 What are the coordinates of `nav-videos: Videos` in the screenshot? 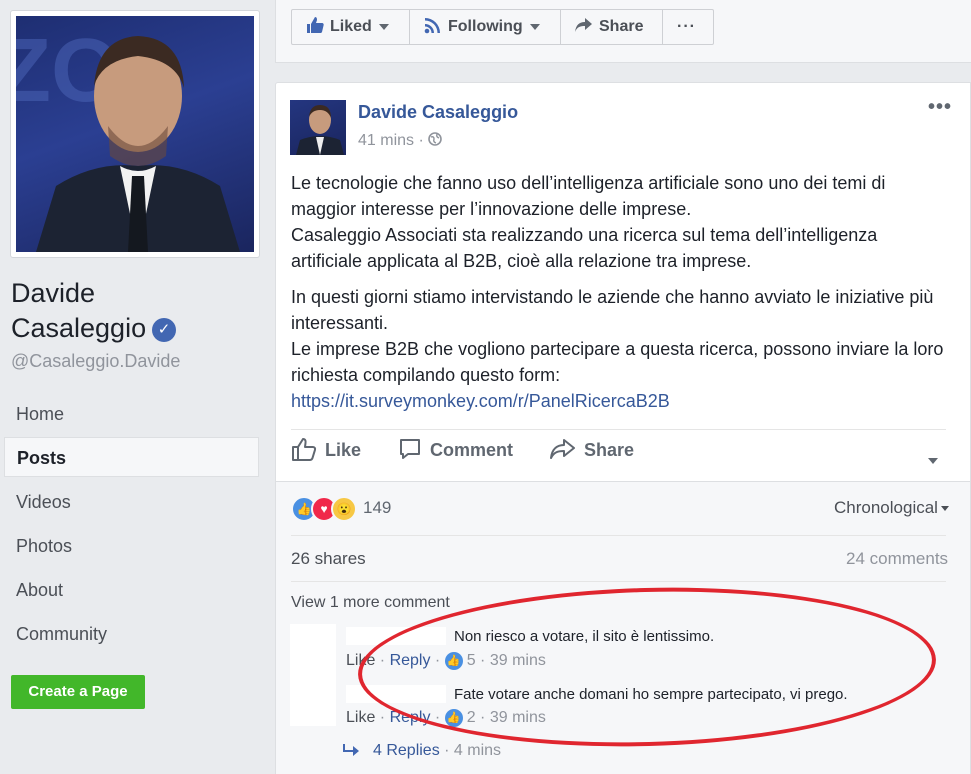 It's located at (131, 502).